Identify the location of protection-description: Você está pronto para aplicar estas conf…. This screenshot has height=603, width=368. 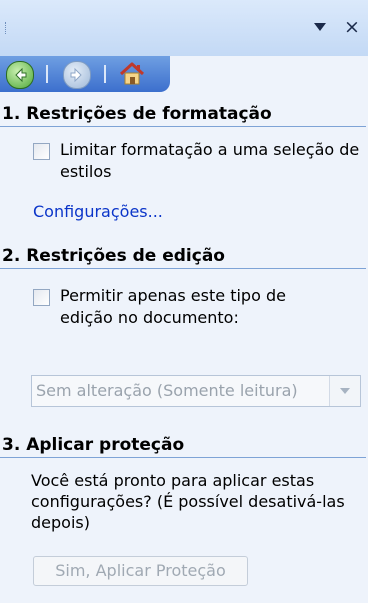
(188, 501).